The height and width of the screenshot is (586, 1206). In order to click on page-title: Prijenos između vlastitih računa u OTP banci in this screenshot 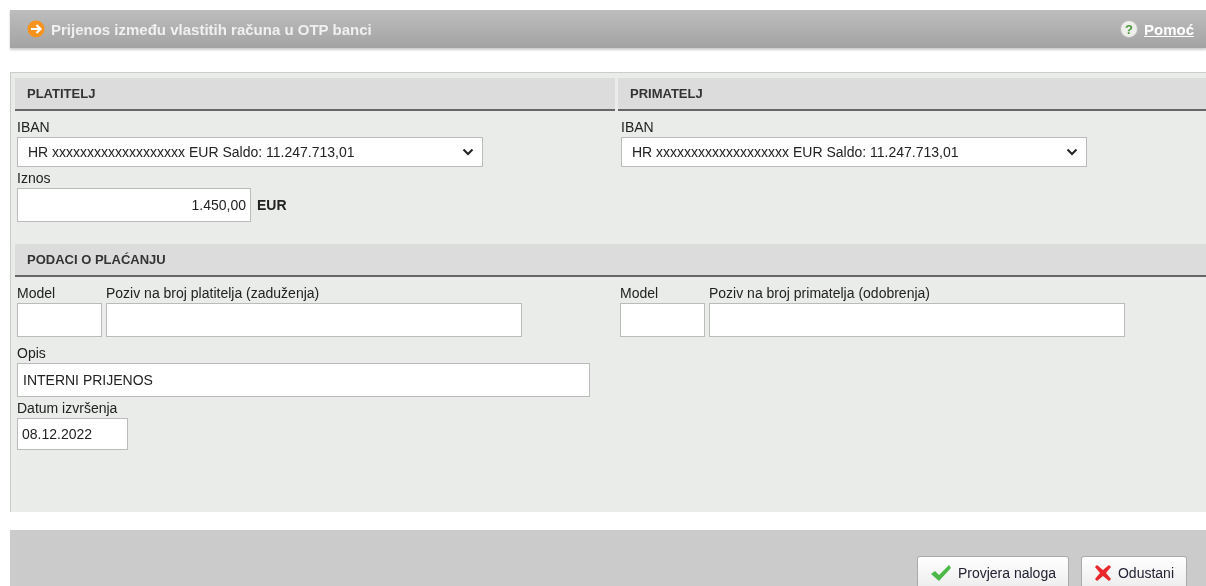, I will do `click(211, 29)`.